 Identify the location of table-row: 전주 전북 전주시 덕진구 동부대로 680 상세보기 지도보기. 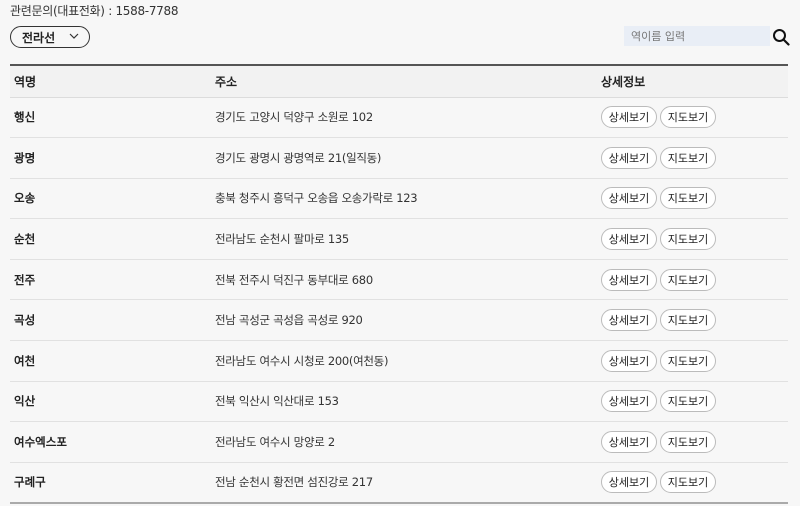
(399, 279).